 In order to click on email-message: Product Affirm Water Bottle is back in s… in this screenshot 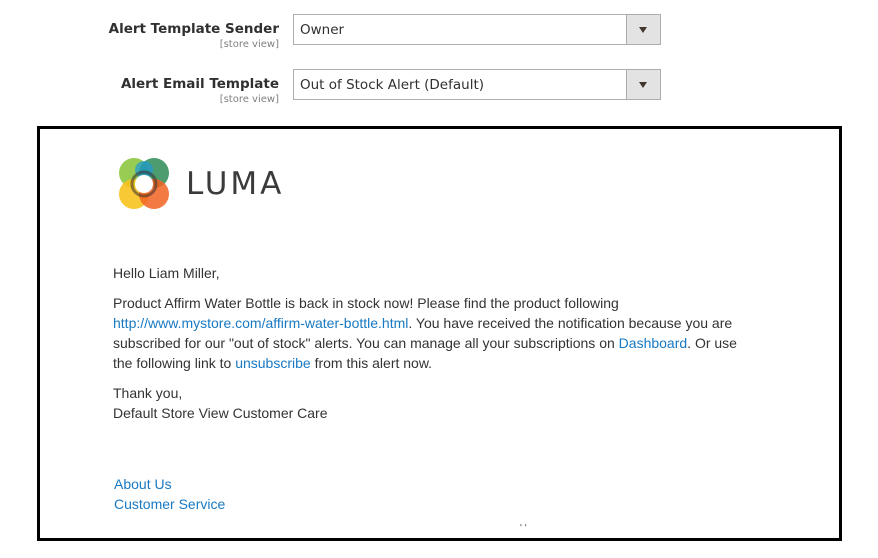, I will do `click(433, 333)`.